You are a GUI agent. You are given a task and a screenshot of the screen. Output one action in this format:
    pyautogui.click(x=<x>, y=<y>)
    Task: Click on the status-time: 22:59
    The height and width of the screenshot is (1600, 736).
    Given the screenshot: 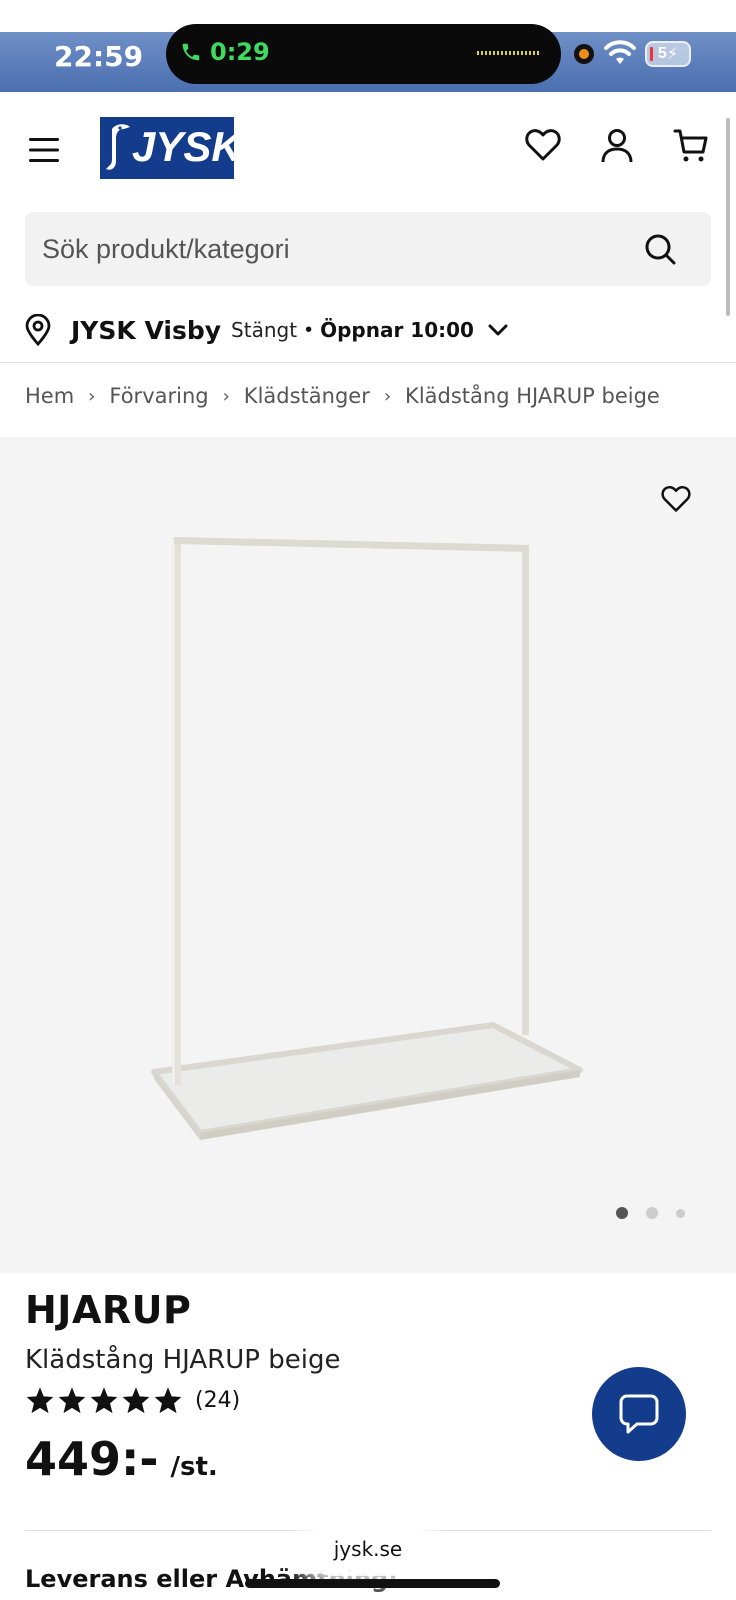 What is the action you would take?
    pyautogui.click(x=99, y=56)
    